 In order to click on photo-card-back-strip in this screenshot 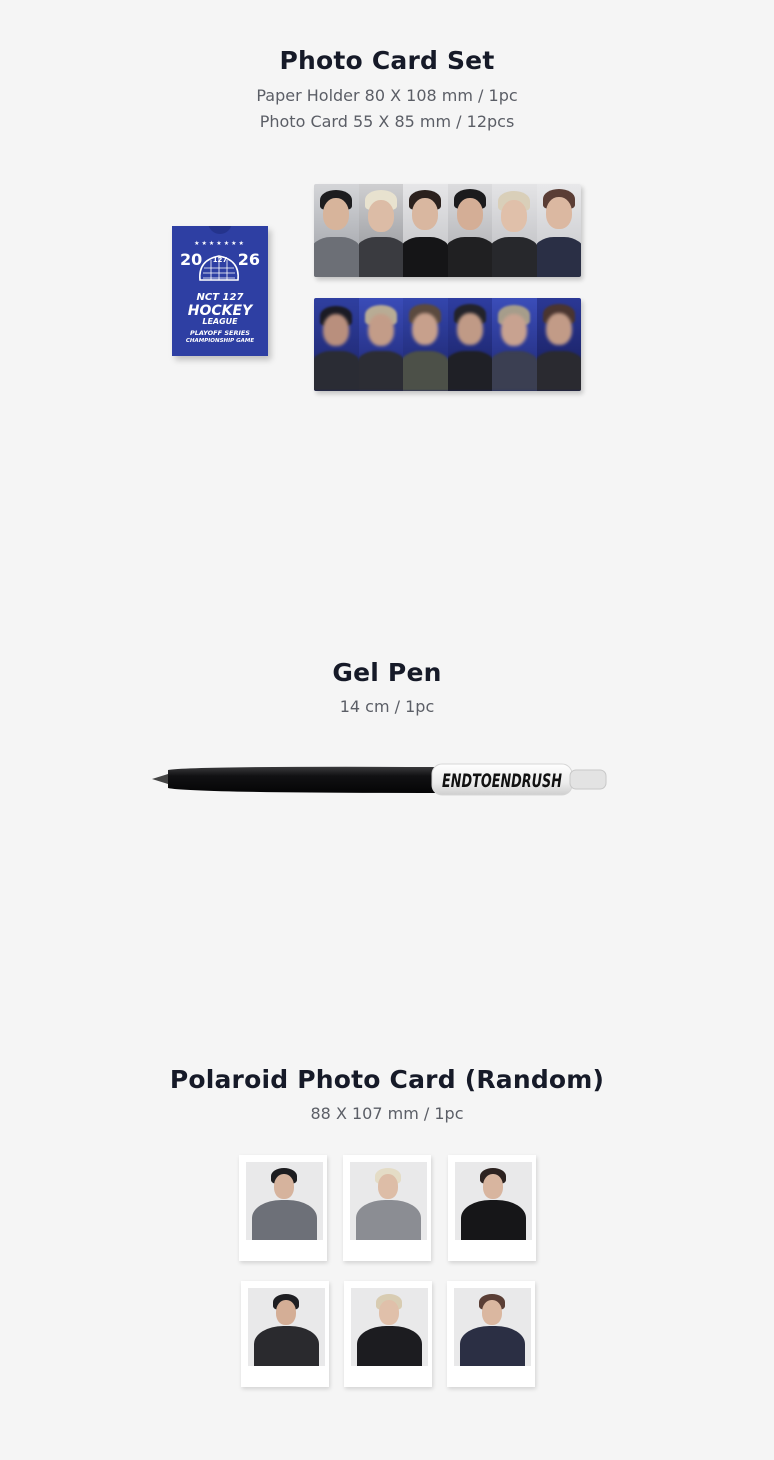, I will do `click(447, 344)`.